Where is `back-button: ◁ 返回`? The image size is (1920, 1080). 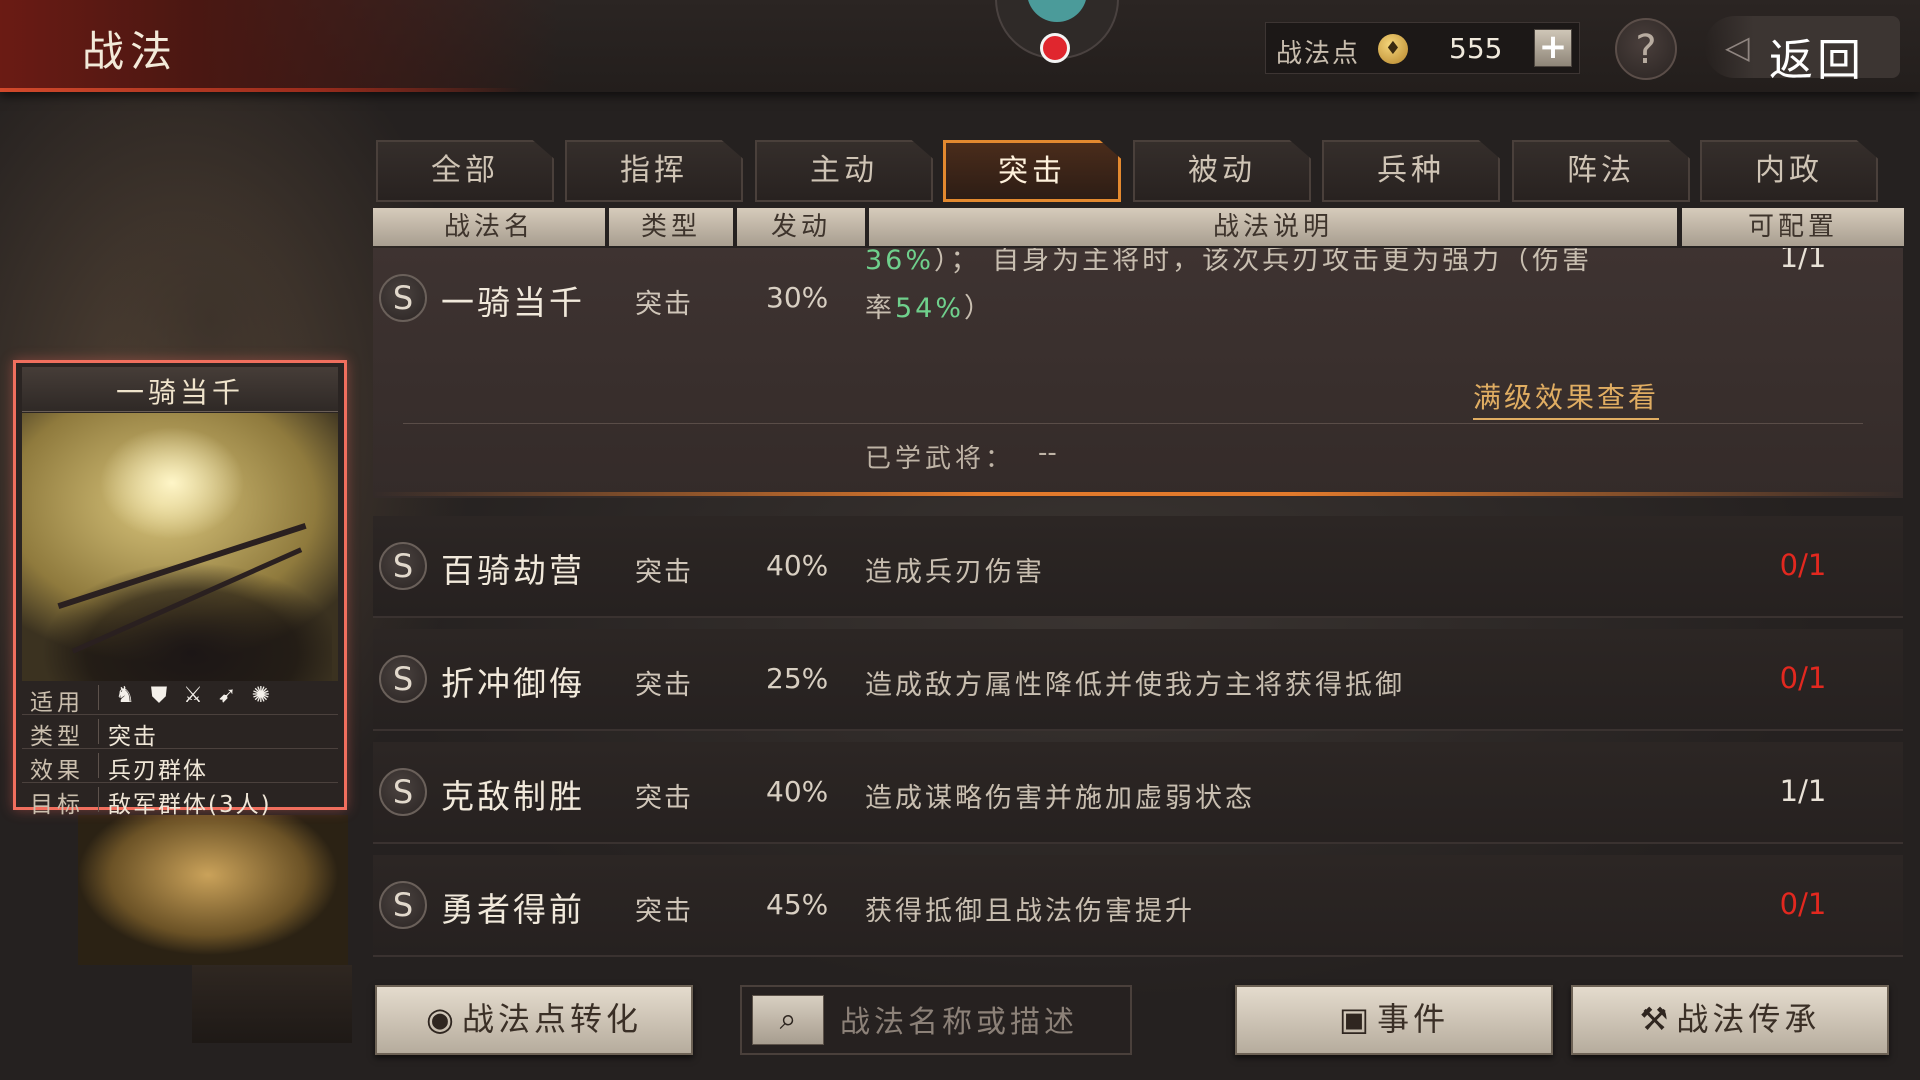
back-button: ◁ 返回 is located at coordinates (1802, 51).